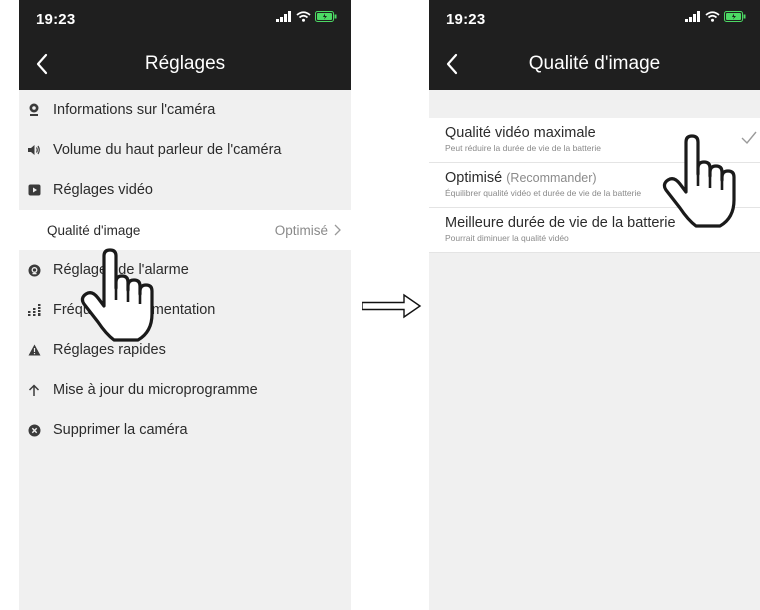  What do you see at coordinates (34, 350) in the screenshot?
I see `warning-icon` at bounding box center [34, 350].